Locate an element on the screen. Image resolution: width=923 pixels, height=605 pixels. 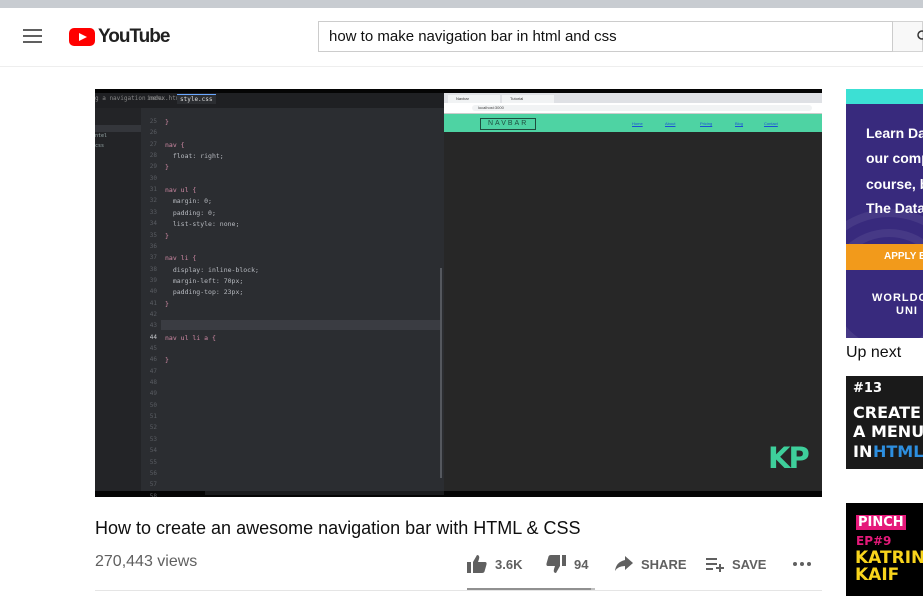
code-line: margin: 0; is located at coordinates (188, 201).